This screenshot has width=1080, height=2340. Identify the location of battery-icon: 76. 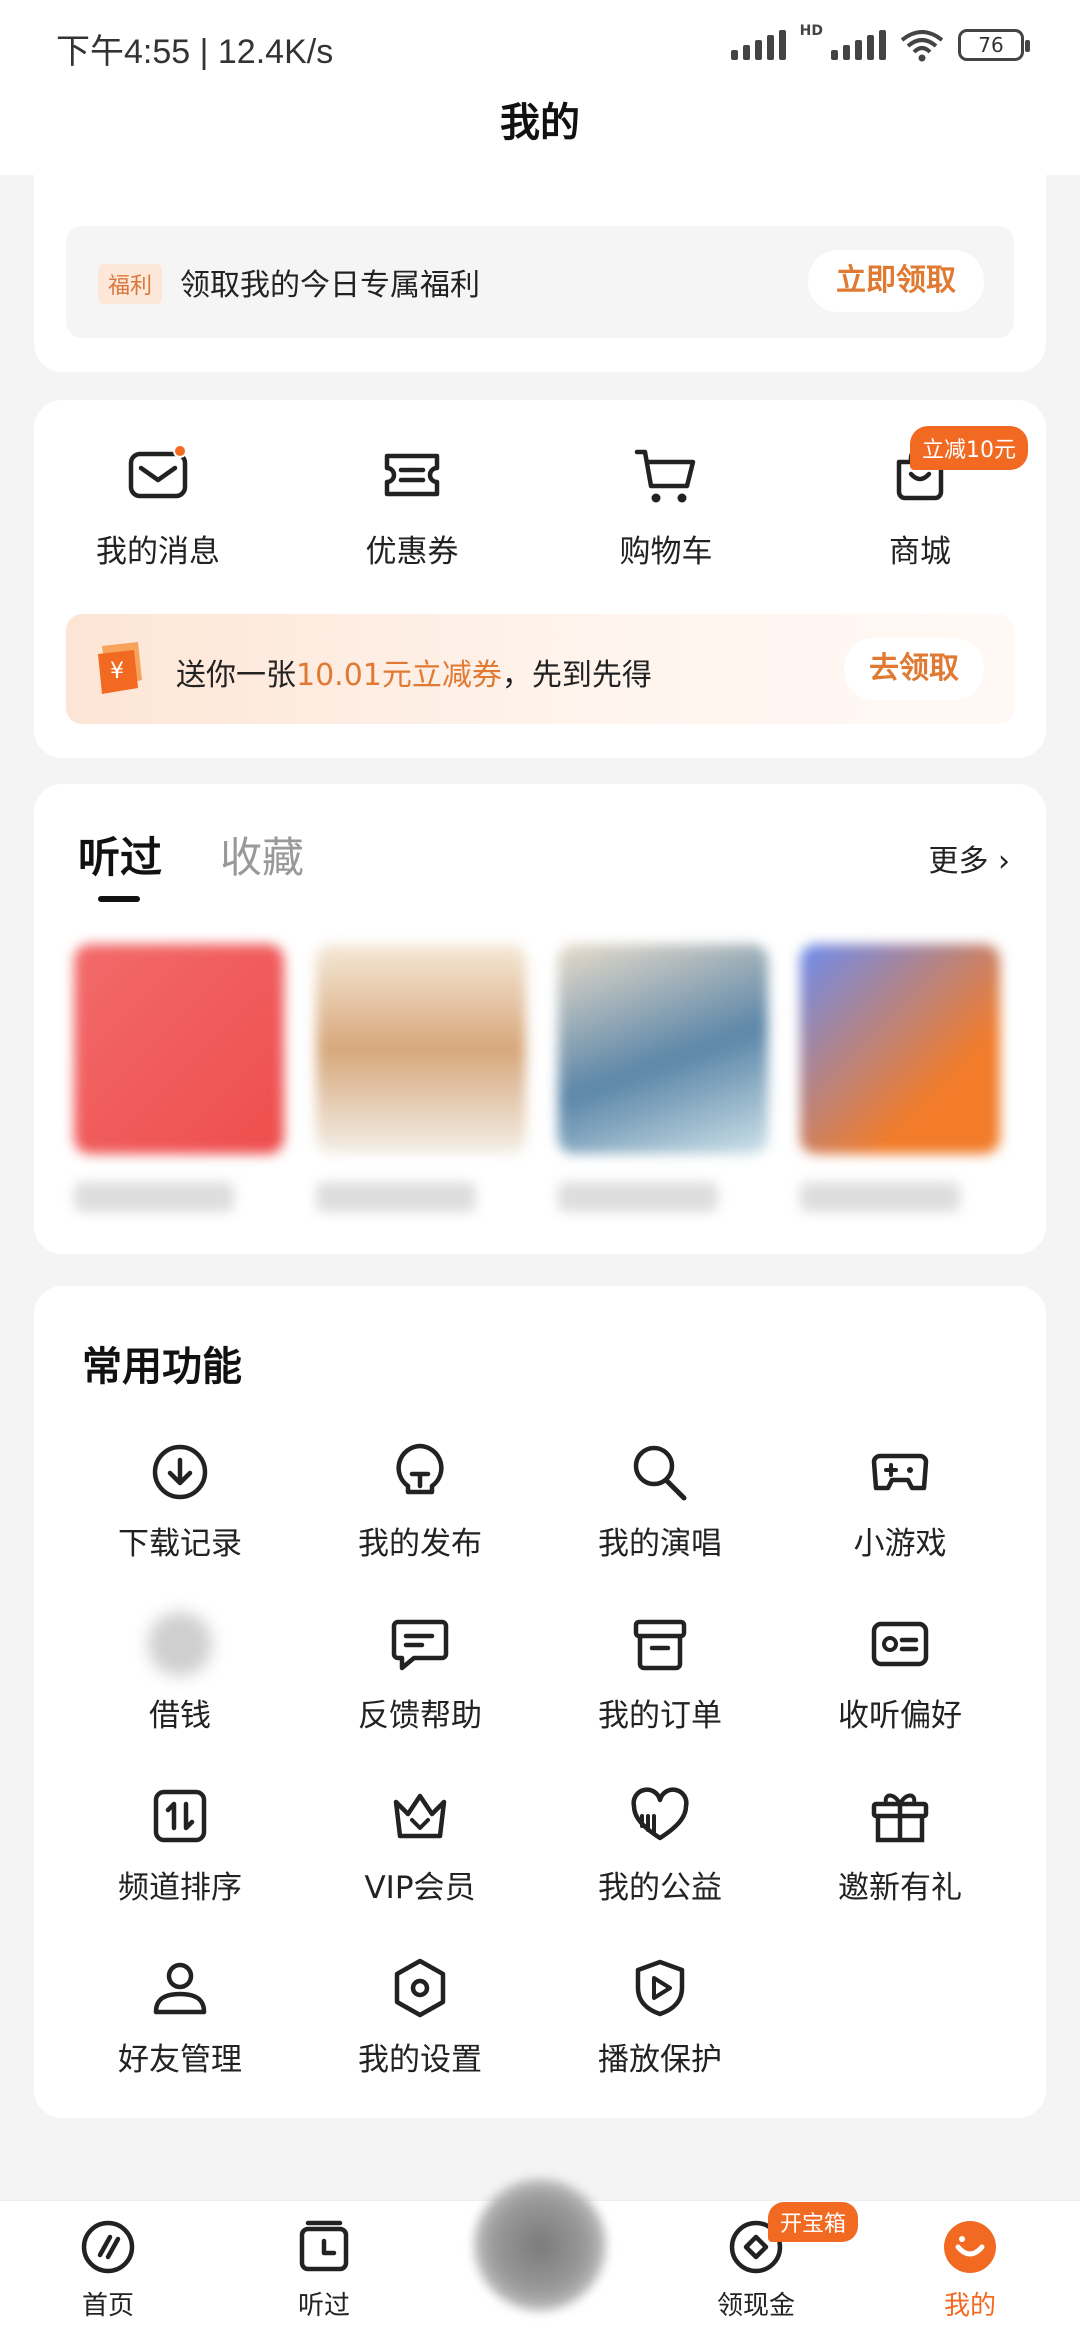
(994, 45).